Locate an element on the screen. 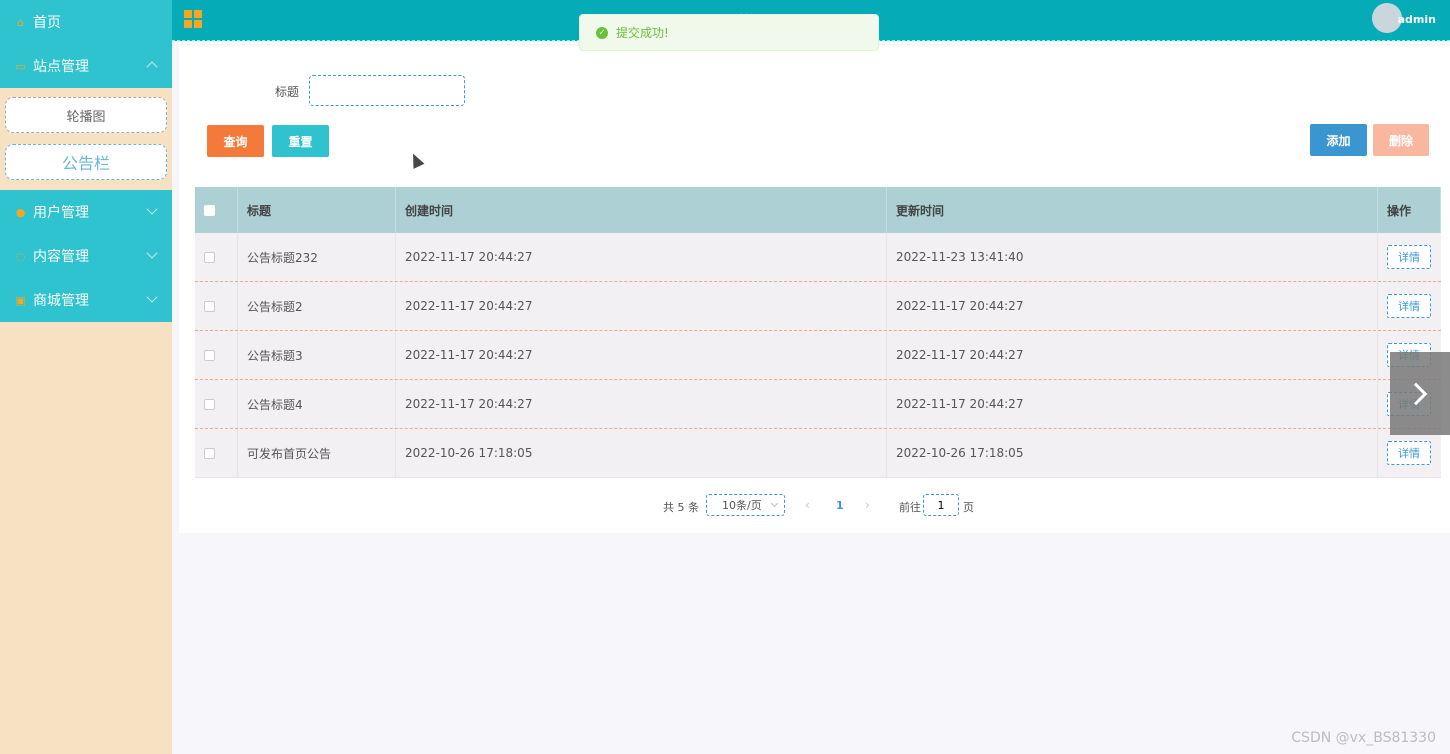  pagination-total: 共 5 条 is located at coordinates (681, 507).